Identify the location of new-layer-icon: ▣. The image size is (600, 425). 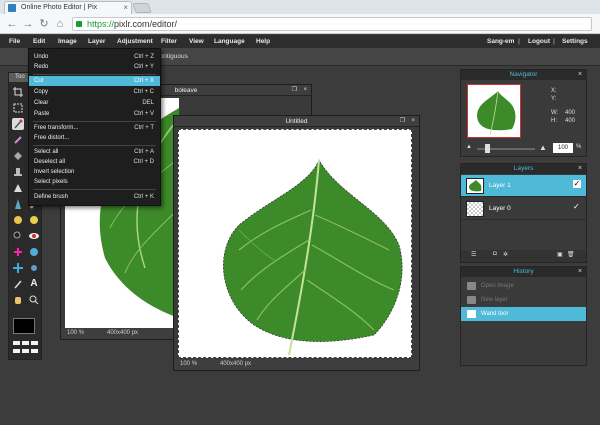
(560, 254).